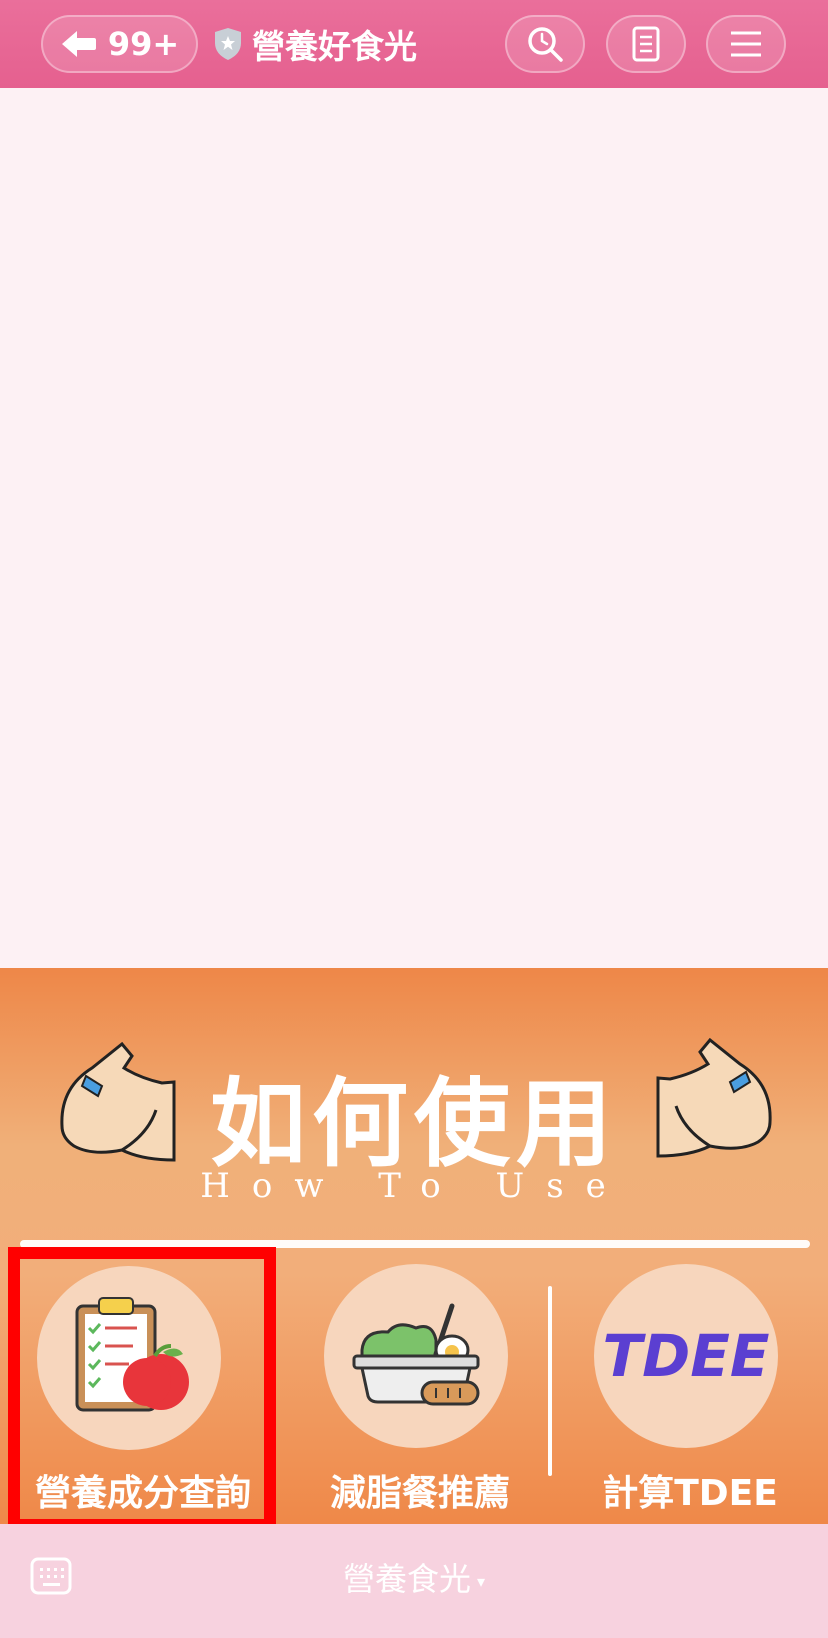  Describe the element at coordinates (414, 1186) in the screenshot. I see `rich-menu-subtitle: How To Use` at that location.